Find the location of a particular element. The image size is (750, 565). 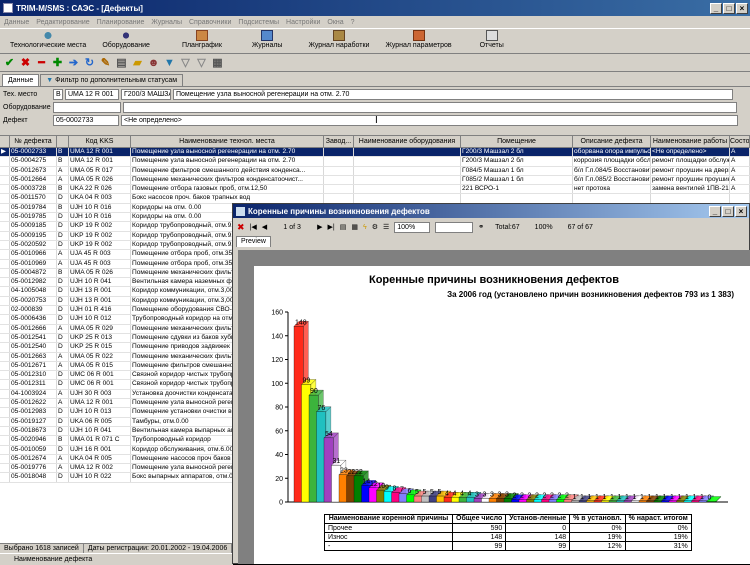

tech-place-room: Г200/3 МАШЗАЛ is located at coordinates (146, 94).